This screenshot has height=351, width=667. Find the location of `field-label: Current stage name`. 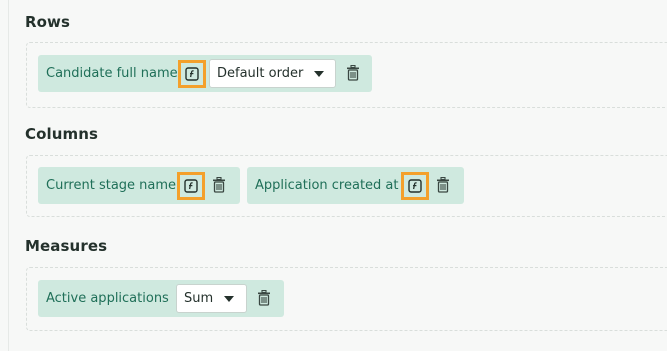

field-label: Current stage name is located at coordinates (111, 185).